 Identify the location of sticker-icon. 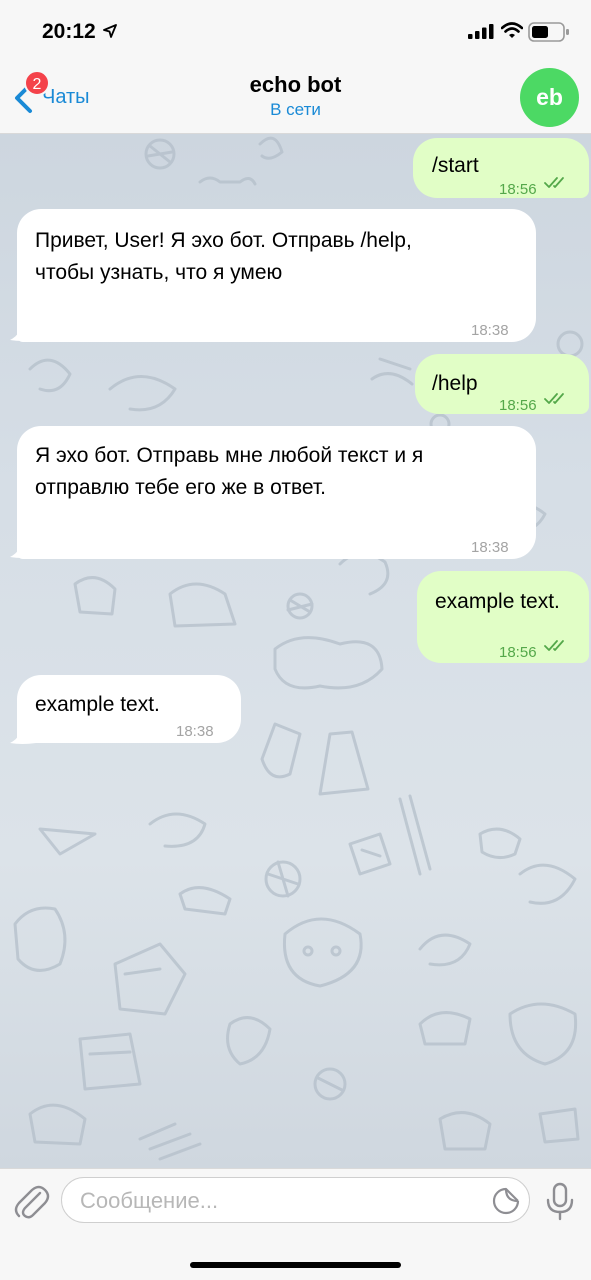
(506, 1201).